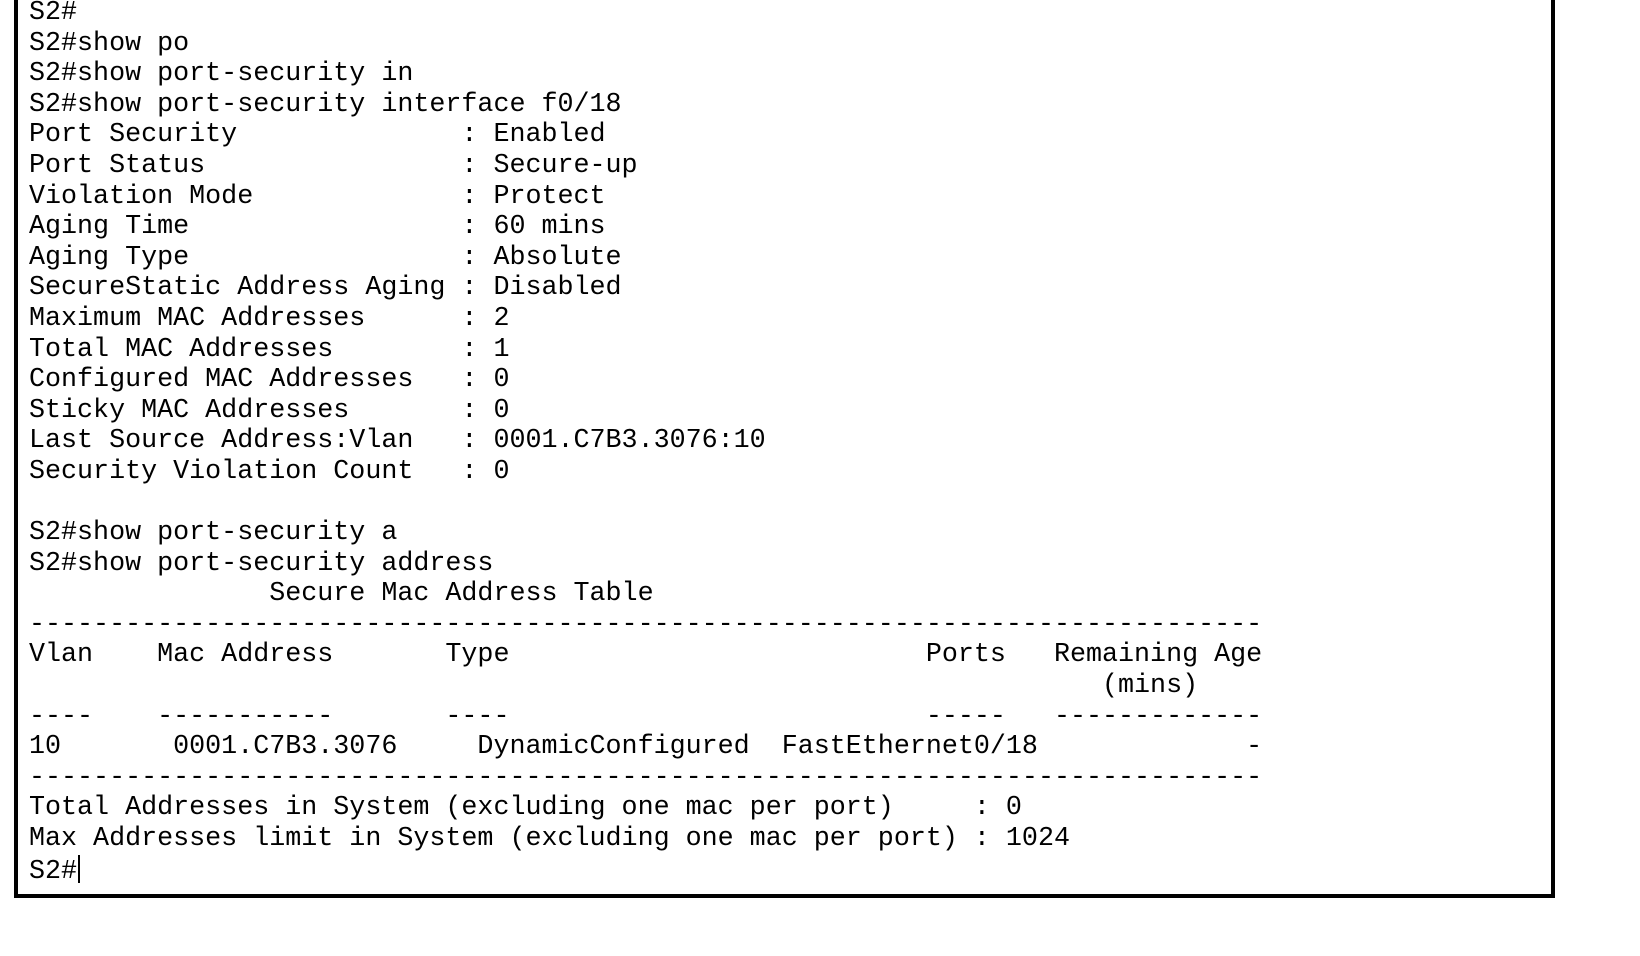 The width and height of the screenshot is (1640, 956). I want to click on terminal-line: Security Violation Count : 0, so click(269, 471).